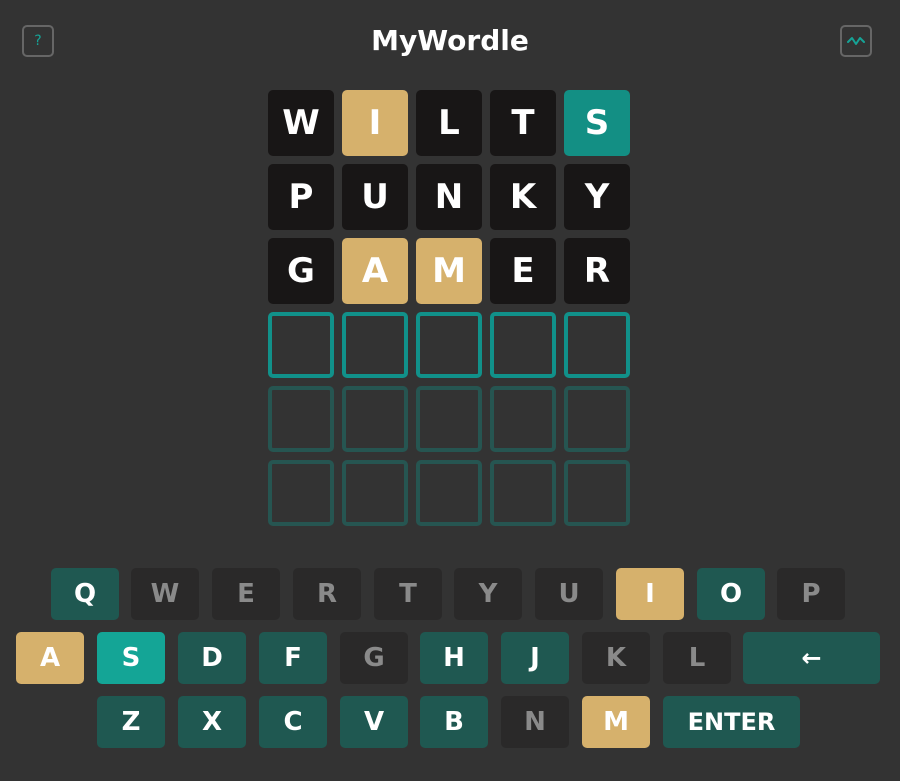  I want to click on board-tile: I, so click(375, 123).